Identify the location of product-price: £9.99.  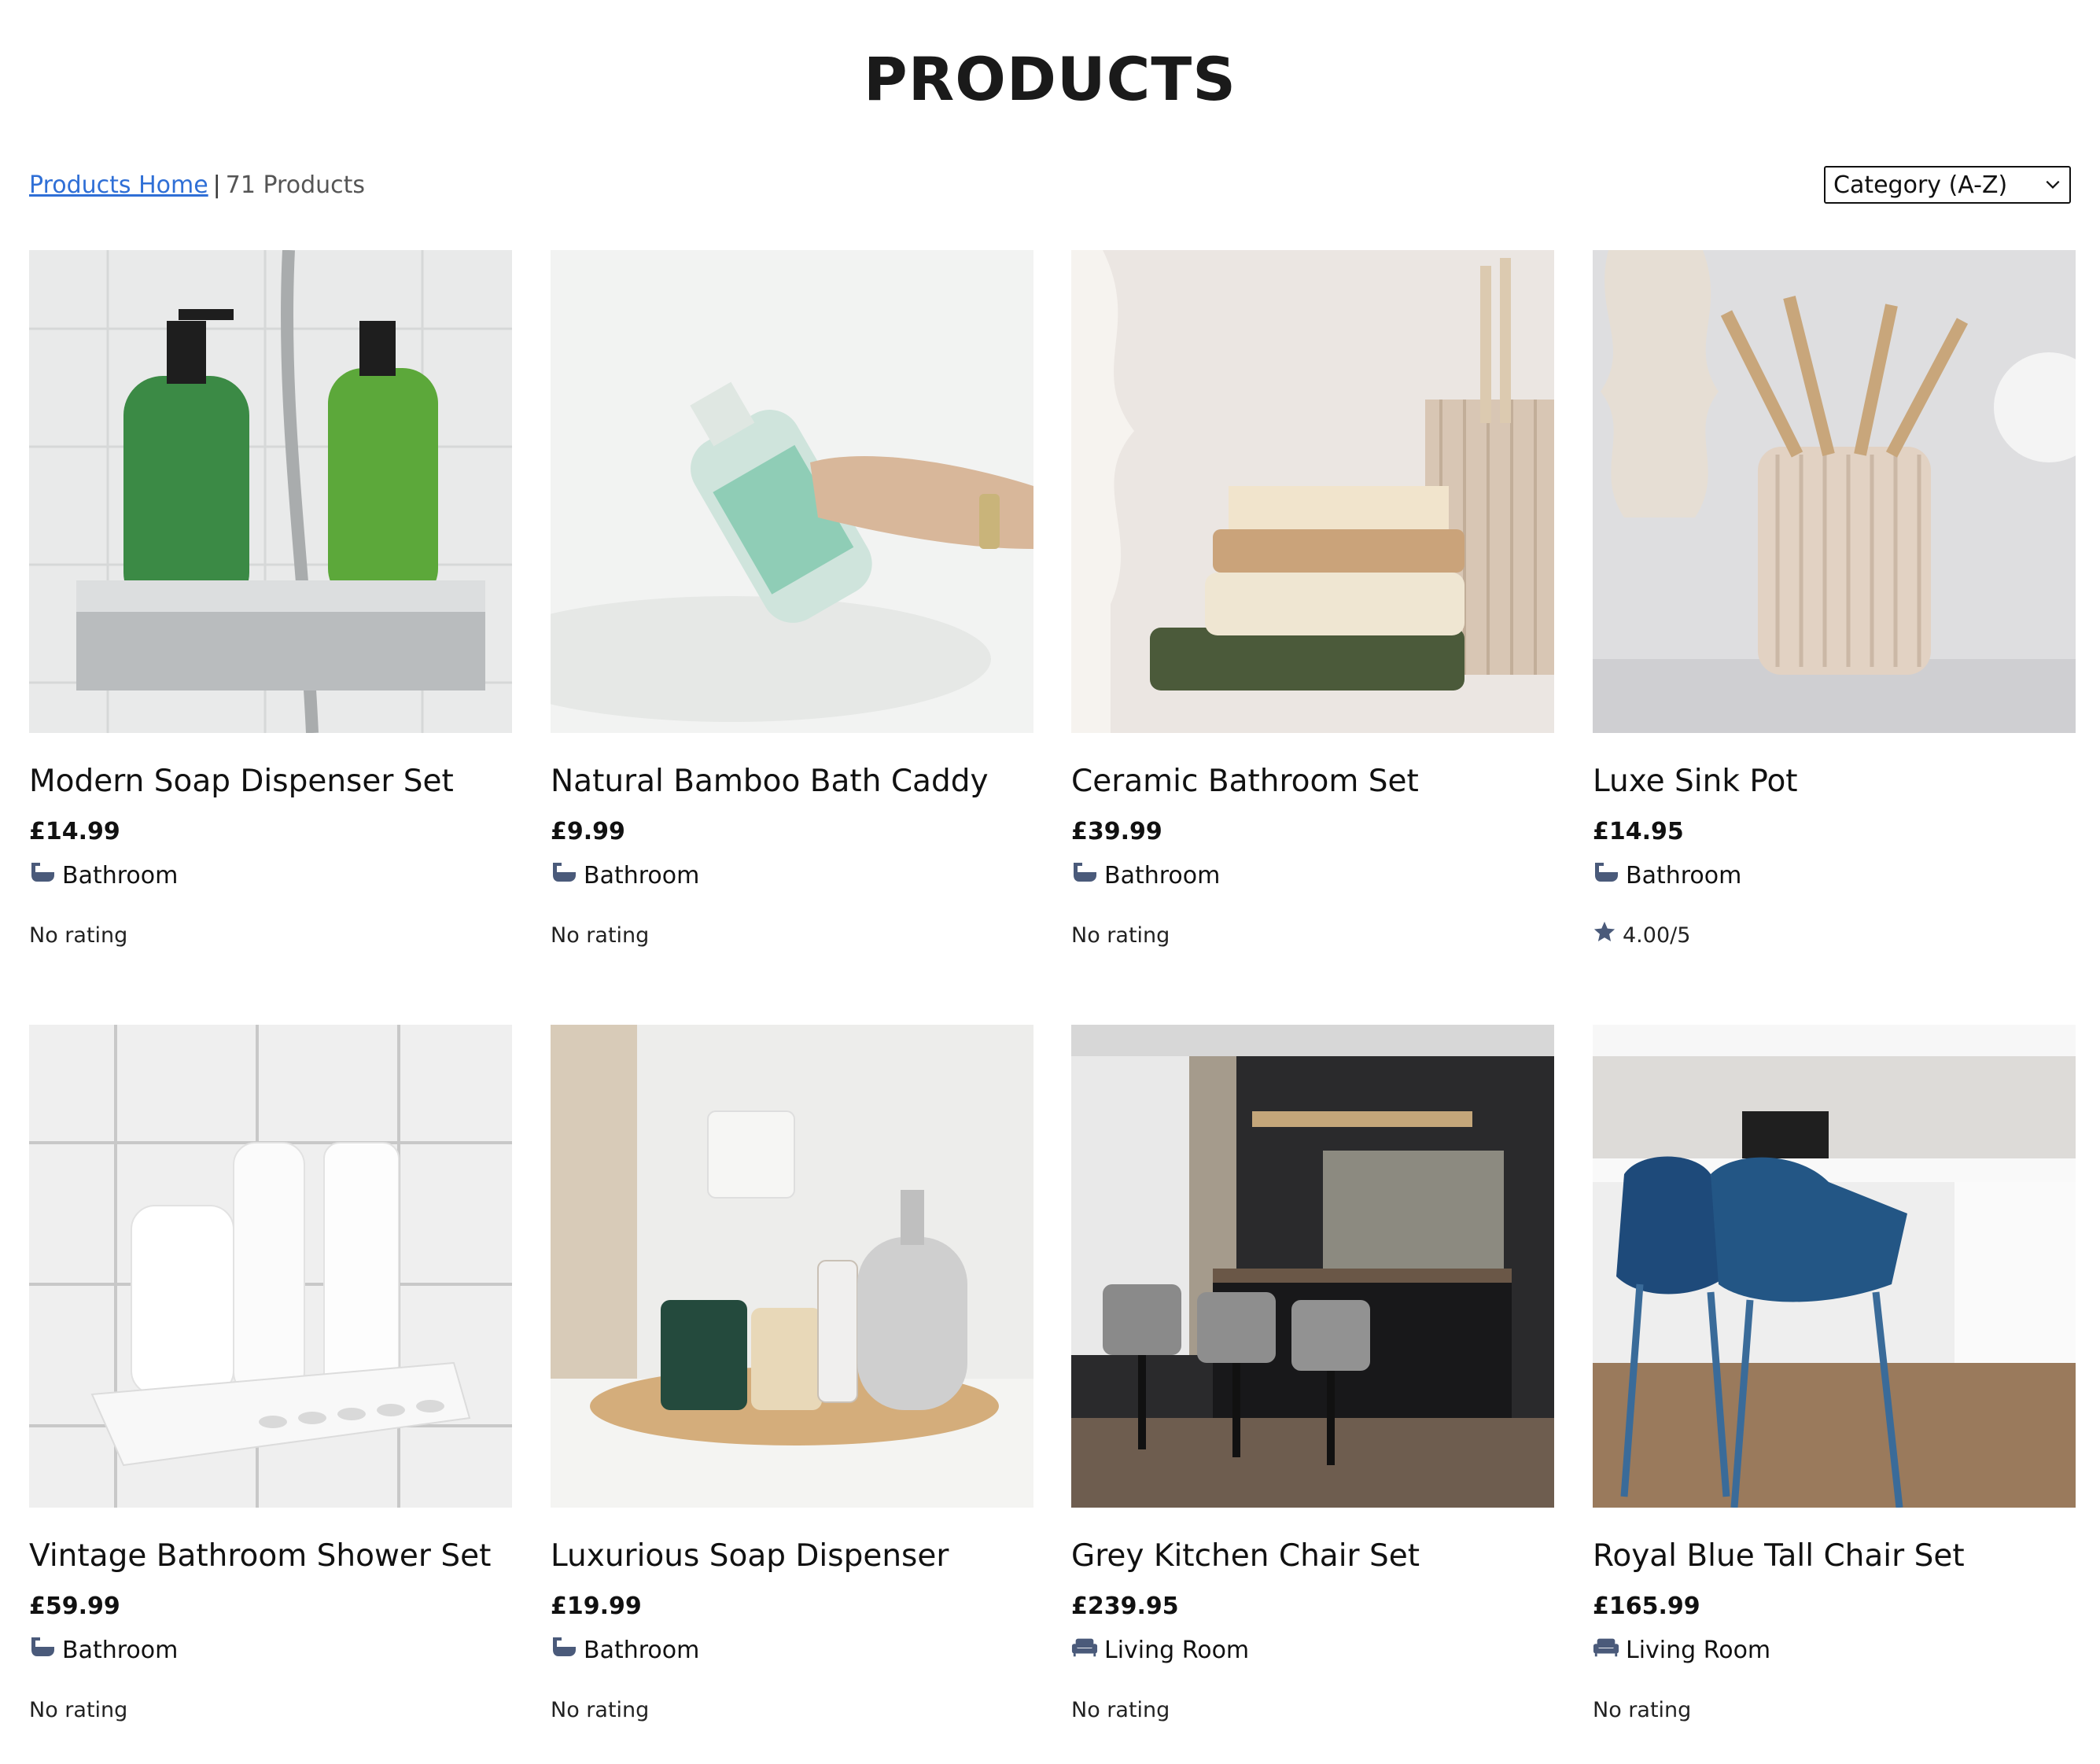
(588, 832).